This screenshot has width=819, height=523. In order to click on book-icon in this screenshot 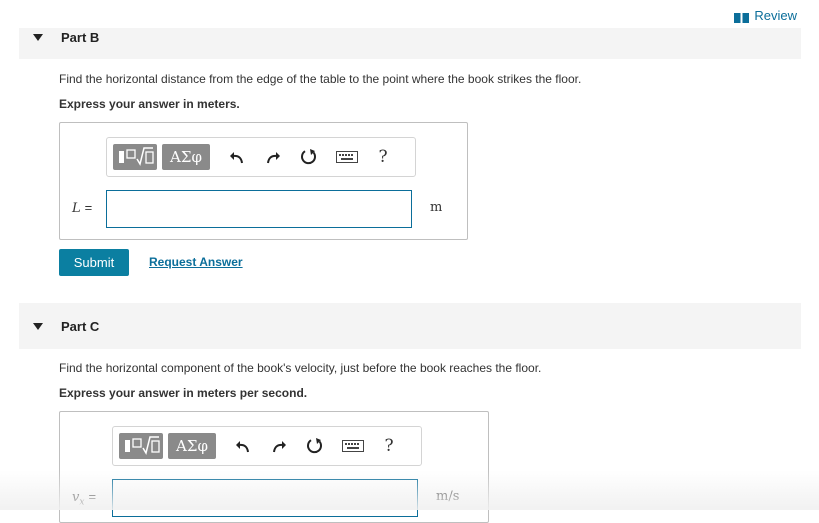, I will do `click(742, 17)`.